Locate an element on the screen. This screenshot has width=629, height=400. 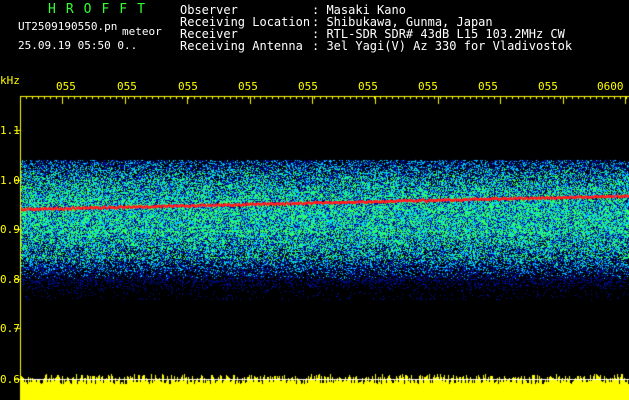
value-antenna: : 3el Yagi(V) Az 330 for Vladivostok is located at coordinates (442, 46).